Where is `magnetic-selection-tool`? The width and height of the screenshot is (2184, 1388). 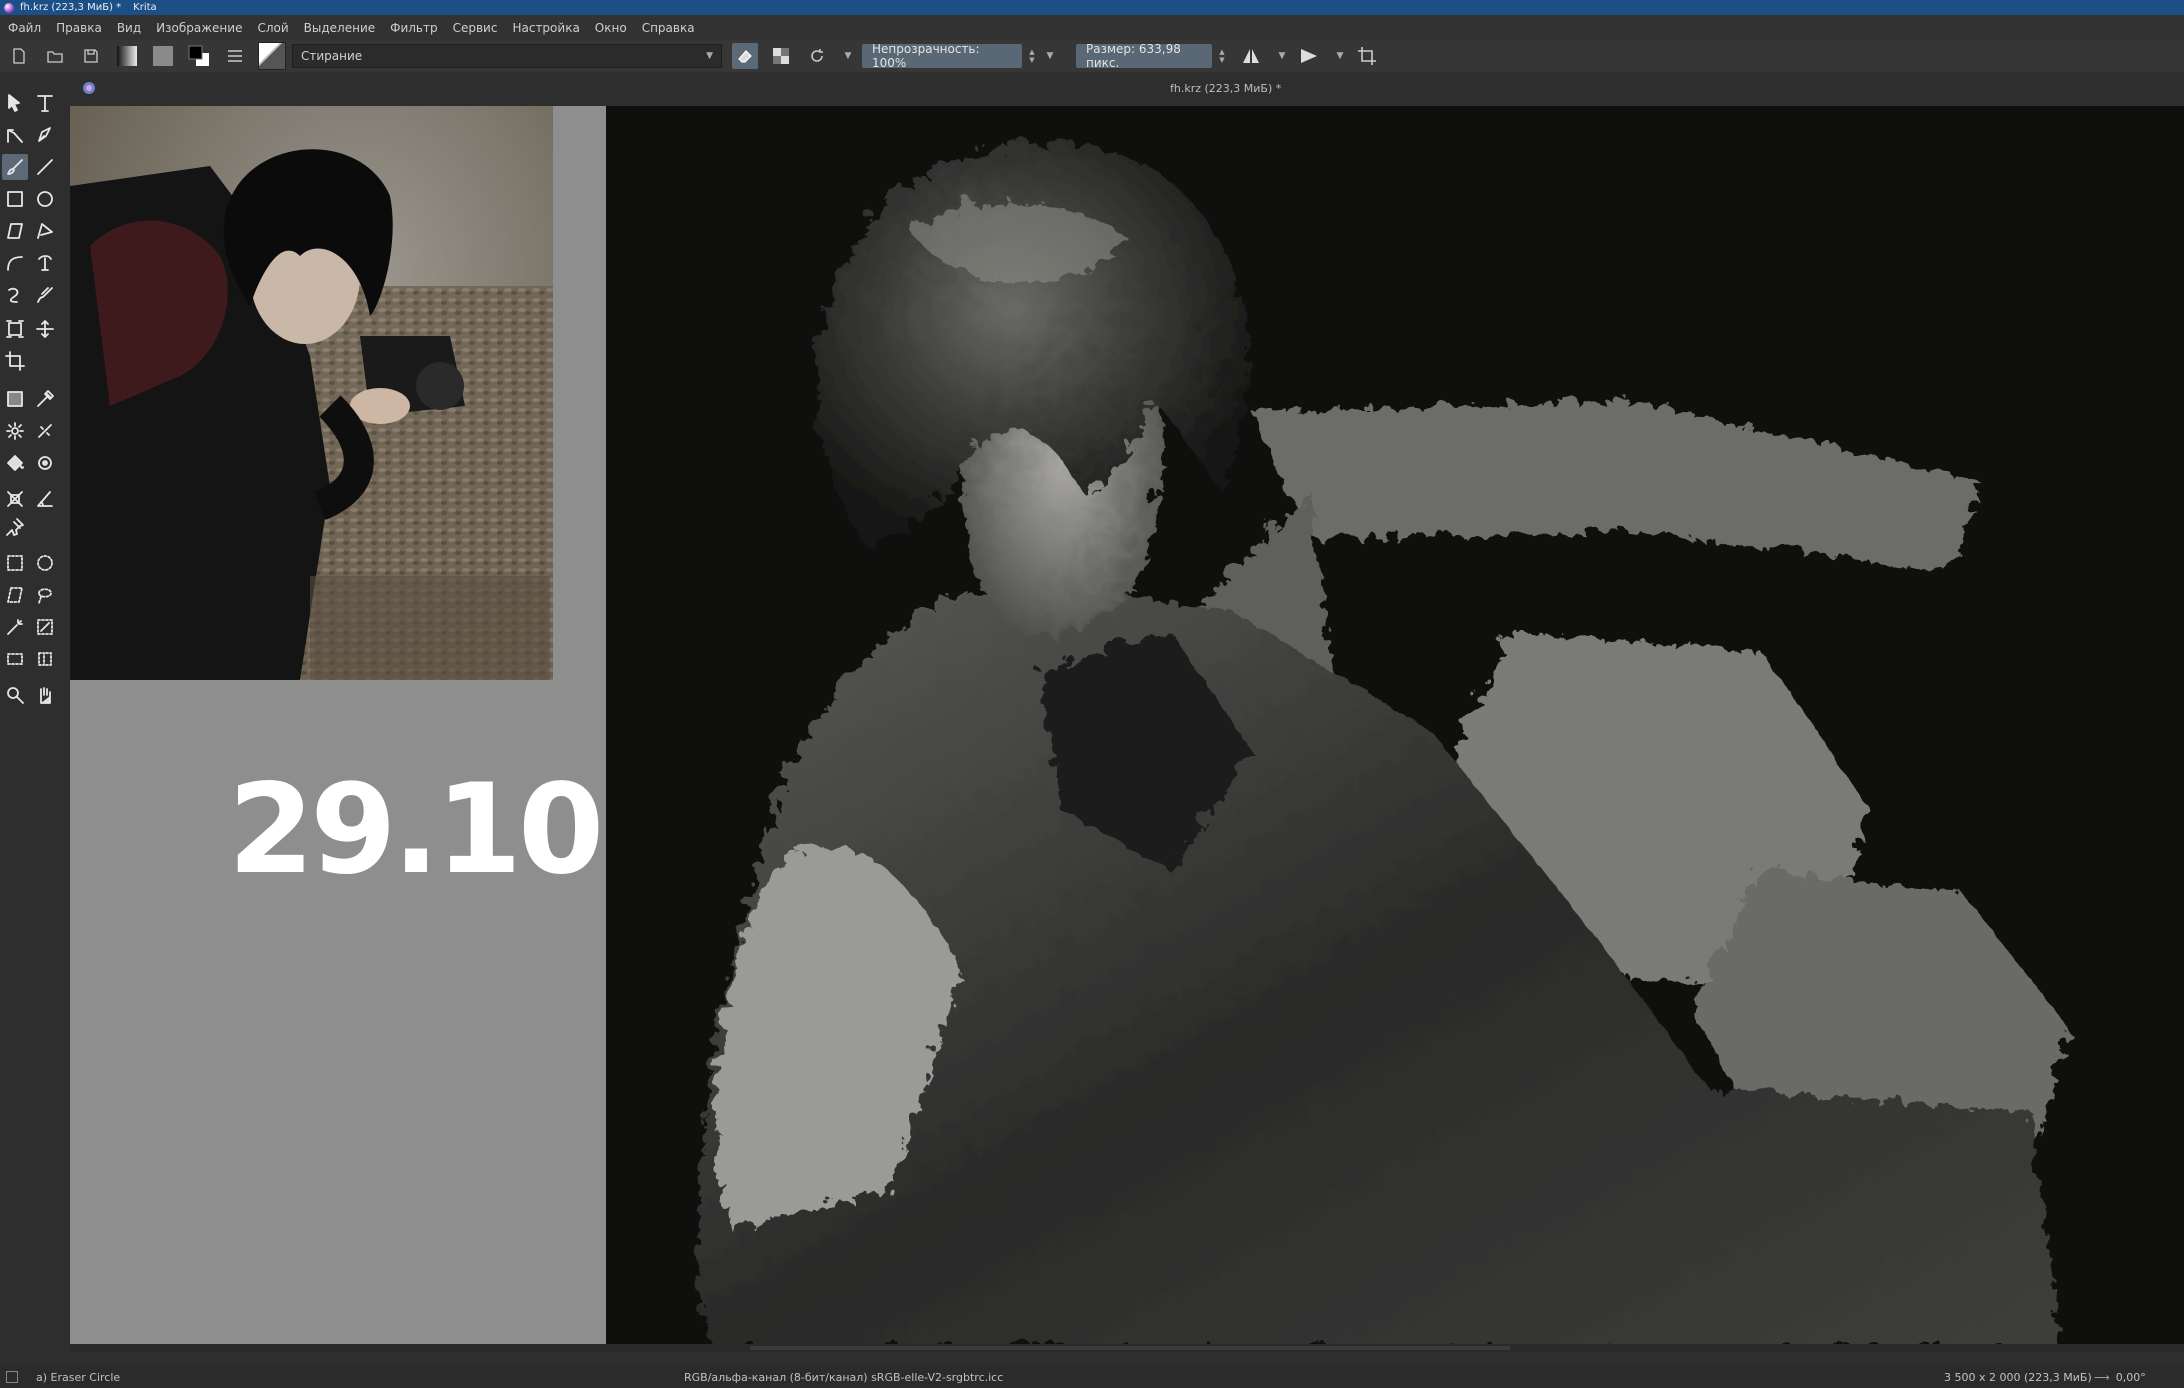
magnetic-selection-tool is located at coordinates (45, 659).